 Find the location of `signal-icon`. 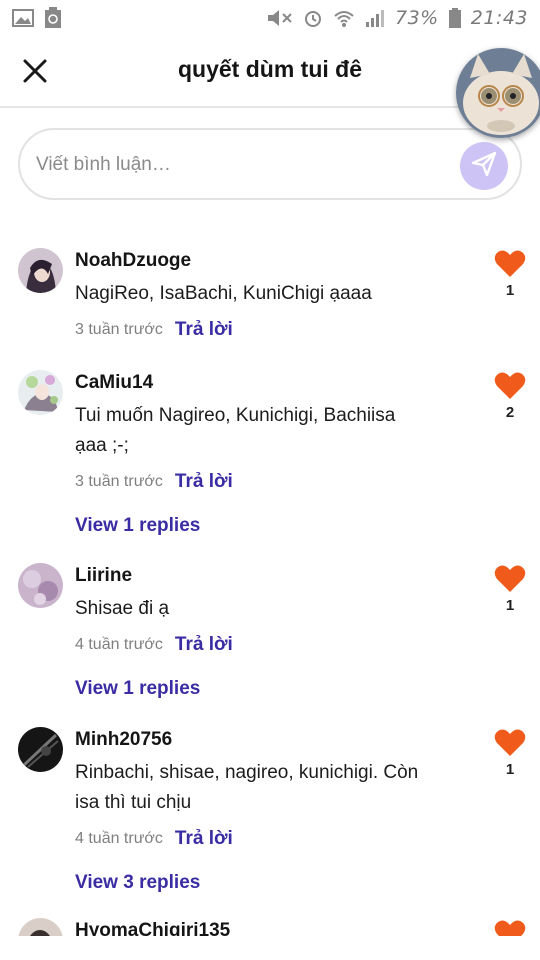

signal-icon is located at coordinates (375, 18).